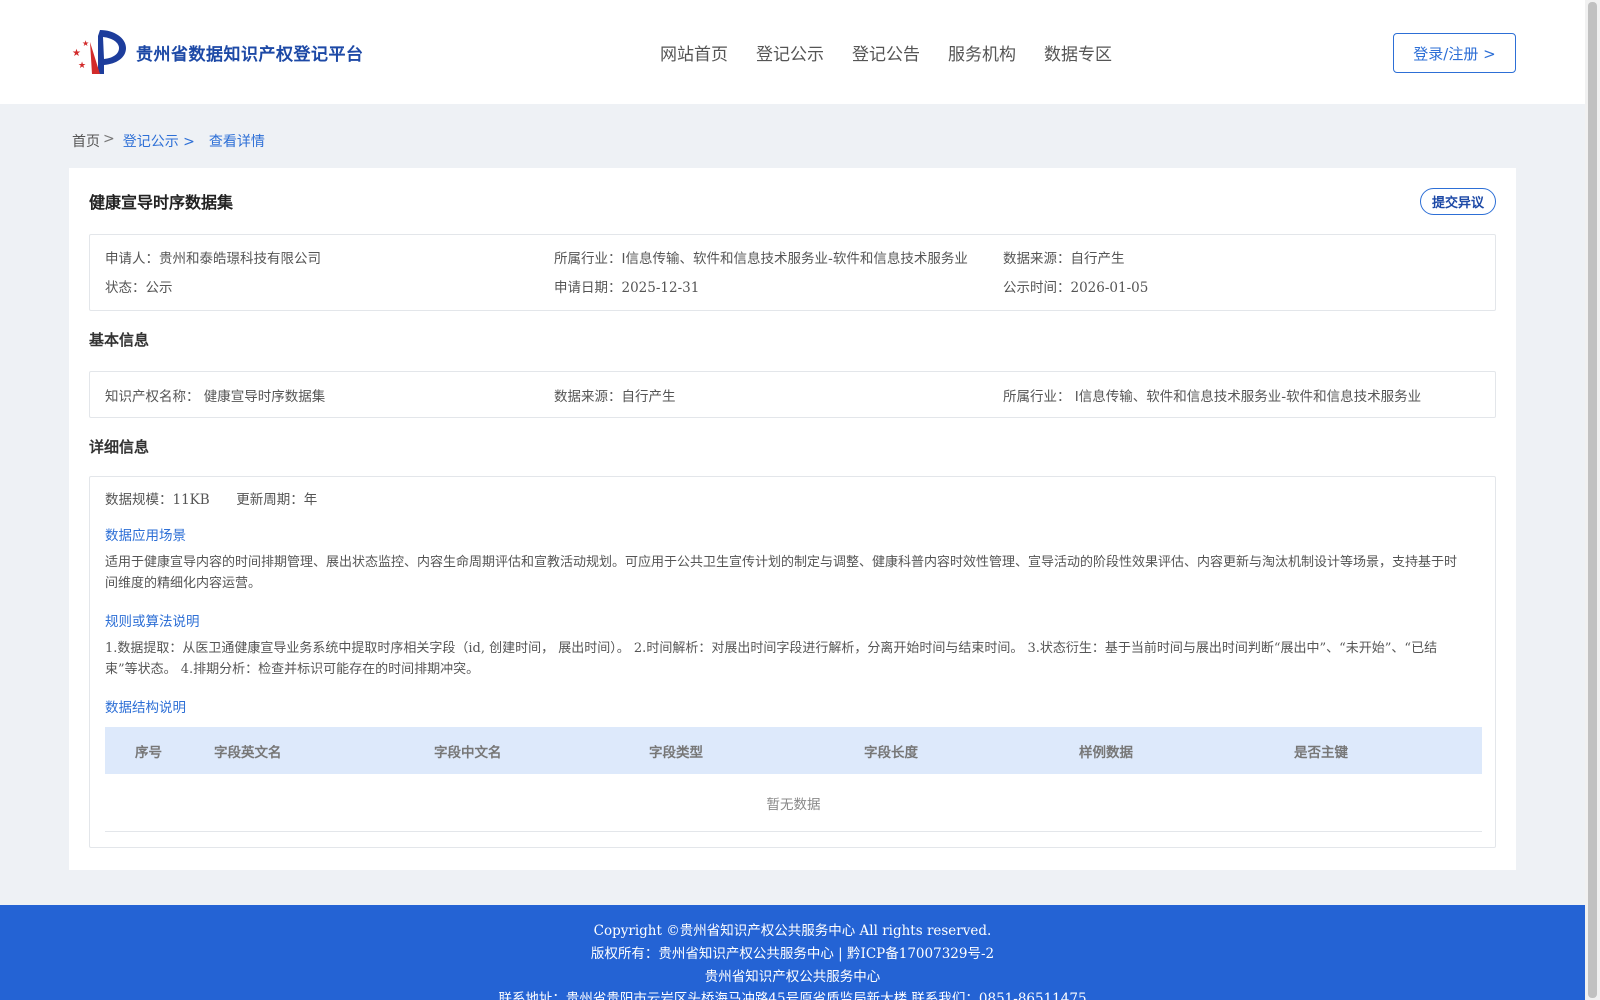 The height and width of the screenshot is (1000, 1600). Describe the element at coordinates (310, 500) in the screenshot. I see `update-cycle-value: 年` at that location.